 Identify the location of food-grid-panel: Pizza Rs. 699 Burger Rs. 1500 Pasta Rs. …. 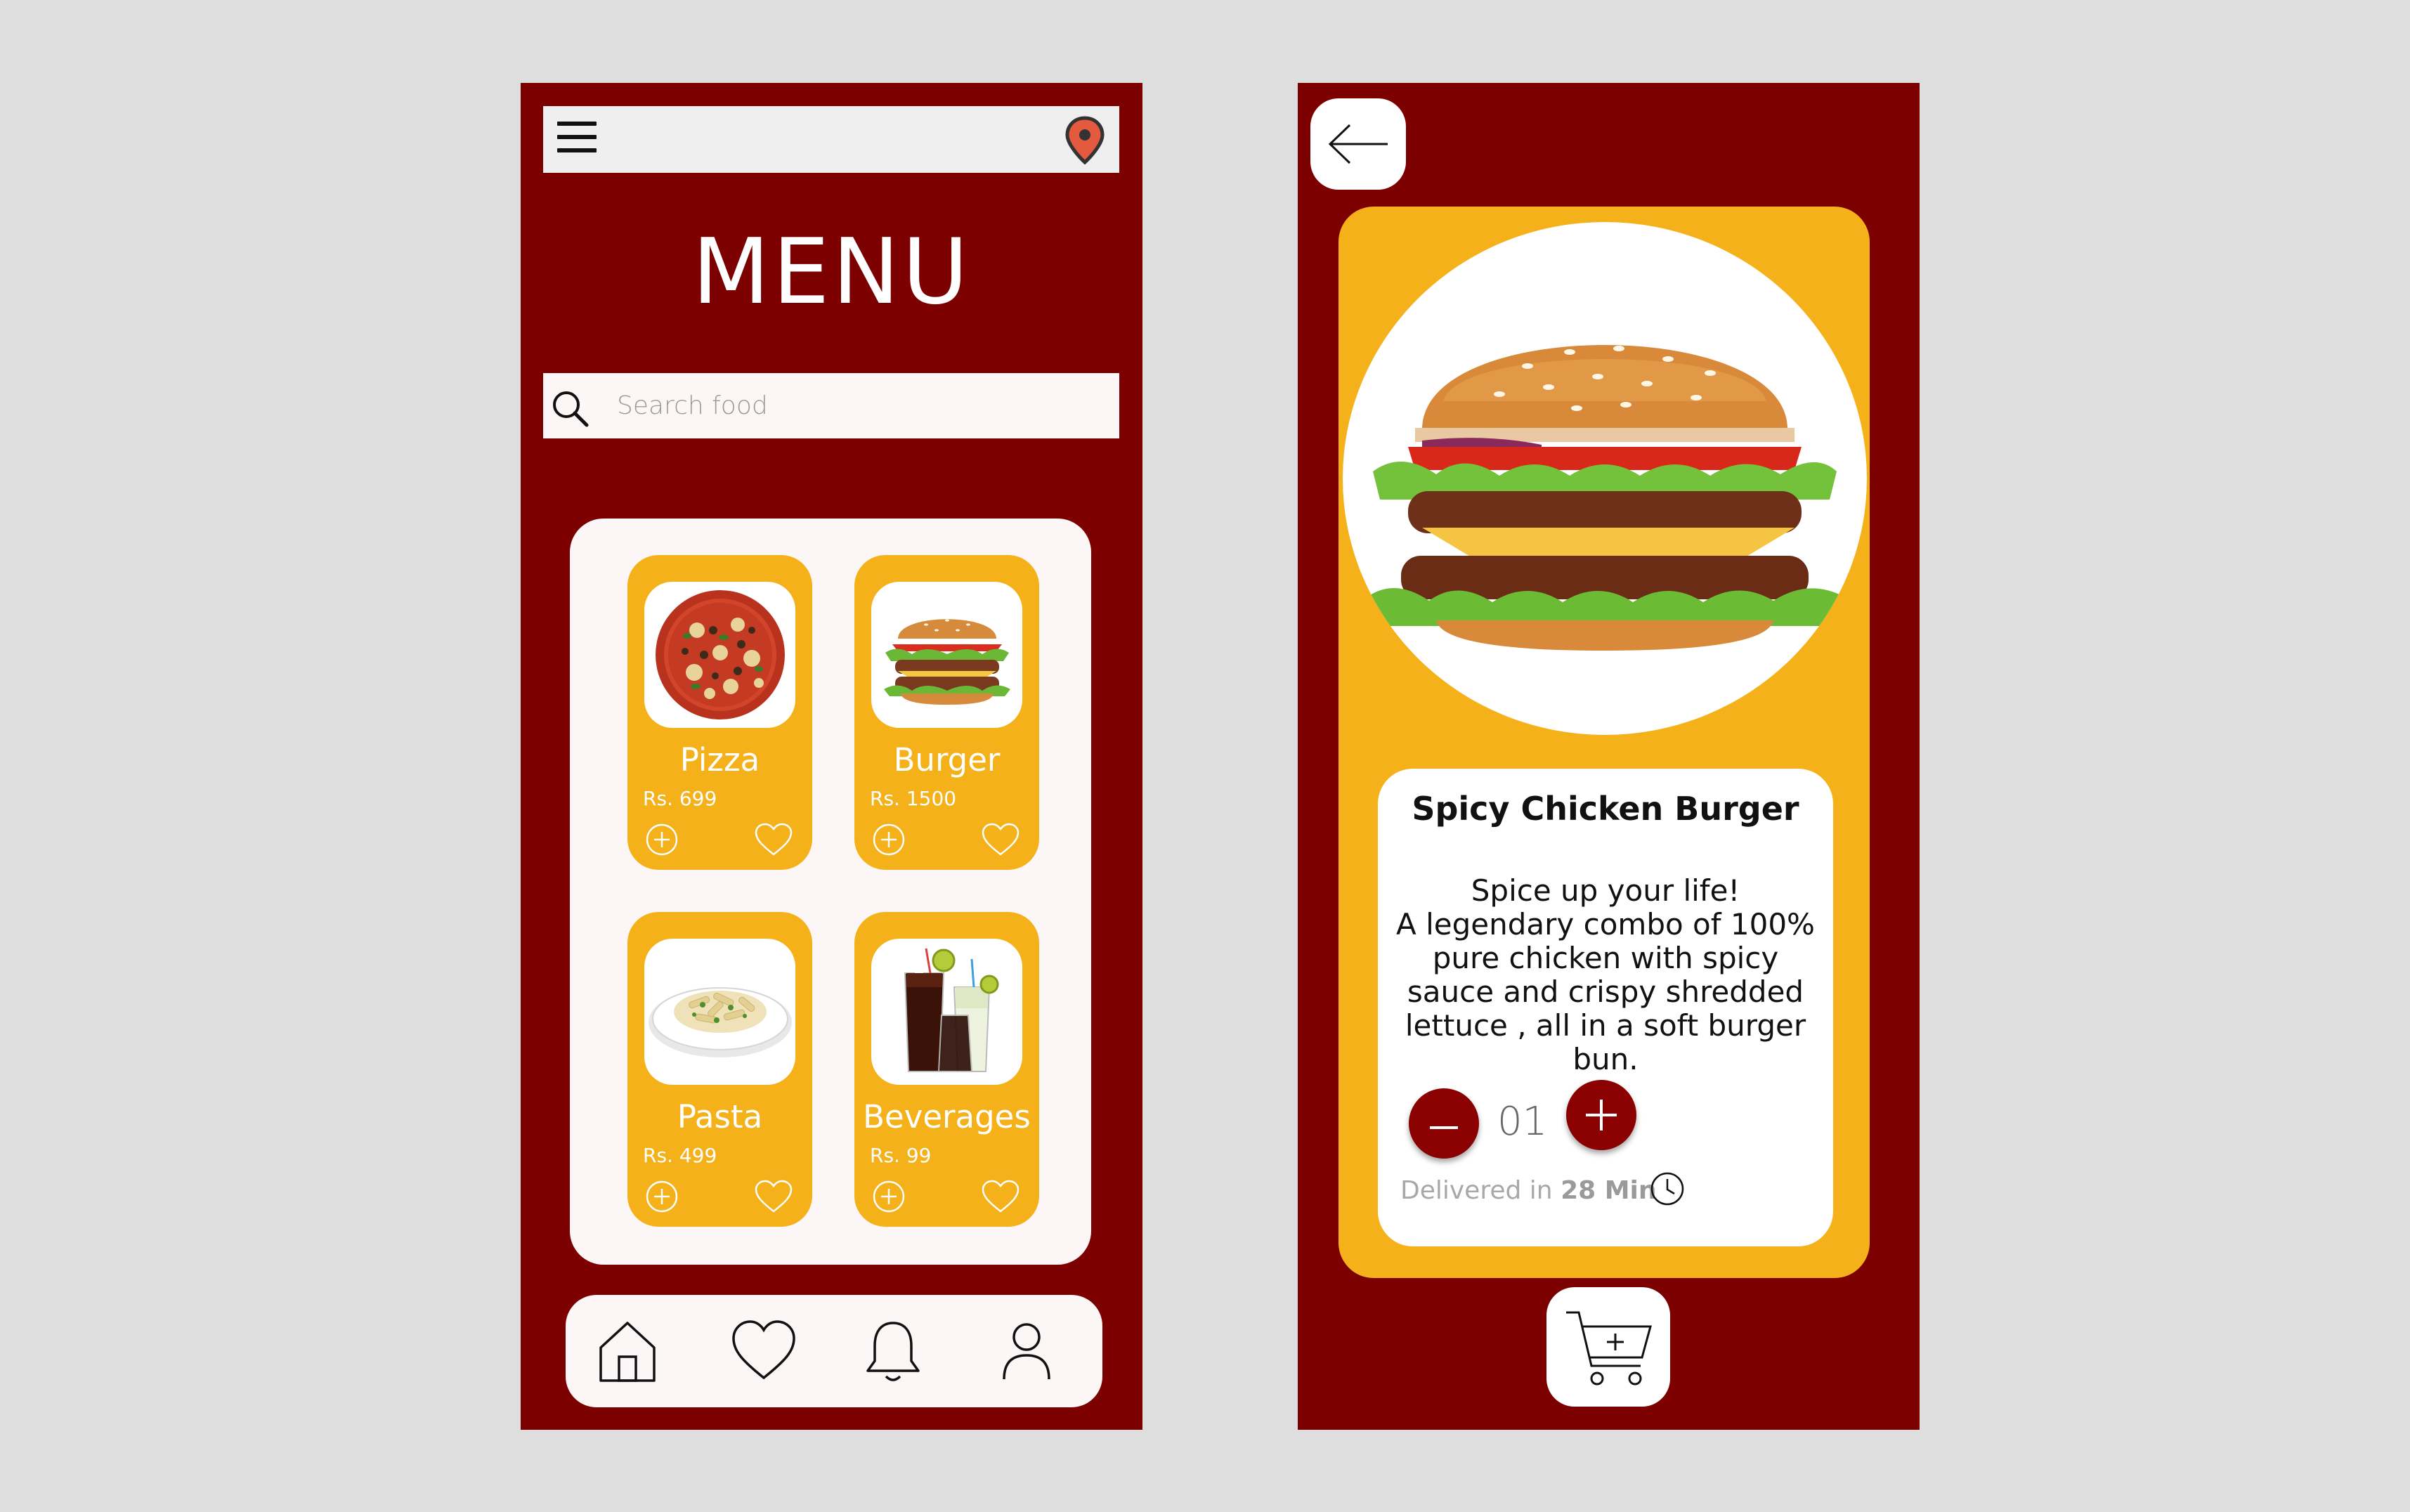
(830, 892).